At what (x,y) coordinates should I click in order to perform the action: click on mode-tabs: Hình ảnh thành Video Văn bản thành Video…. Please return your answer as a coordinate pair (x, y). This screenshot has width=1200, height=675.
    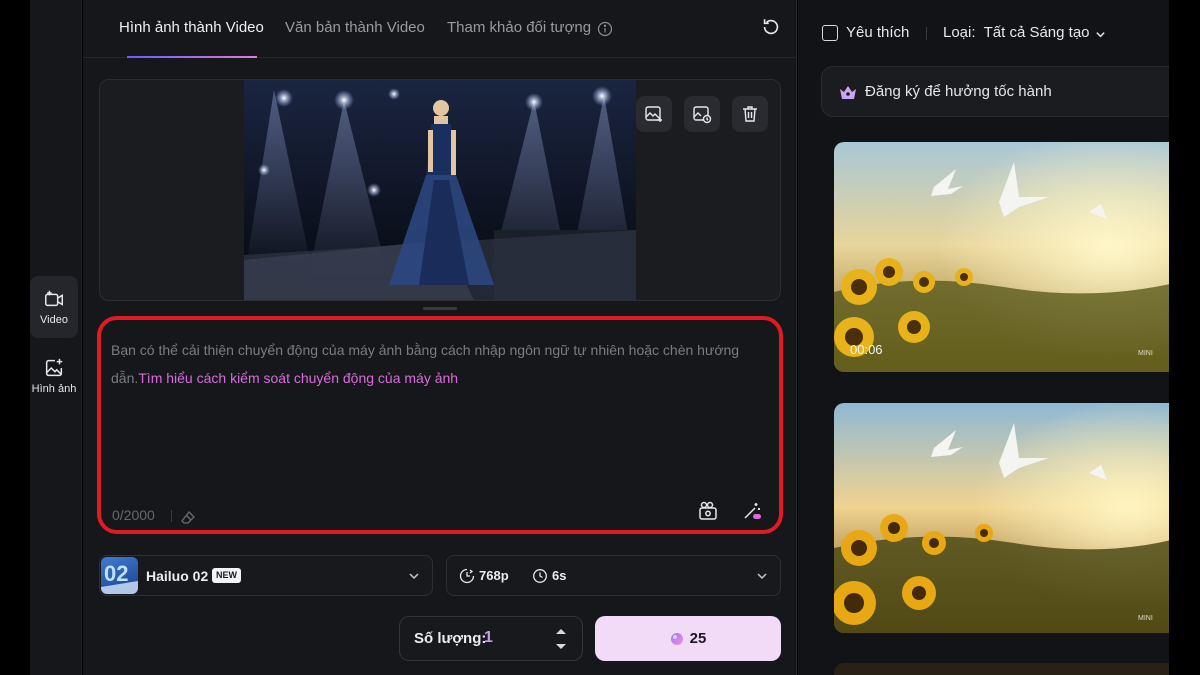
    Looking at the image, I should click on (440, 29).